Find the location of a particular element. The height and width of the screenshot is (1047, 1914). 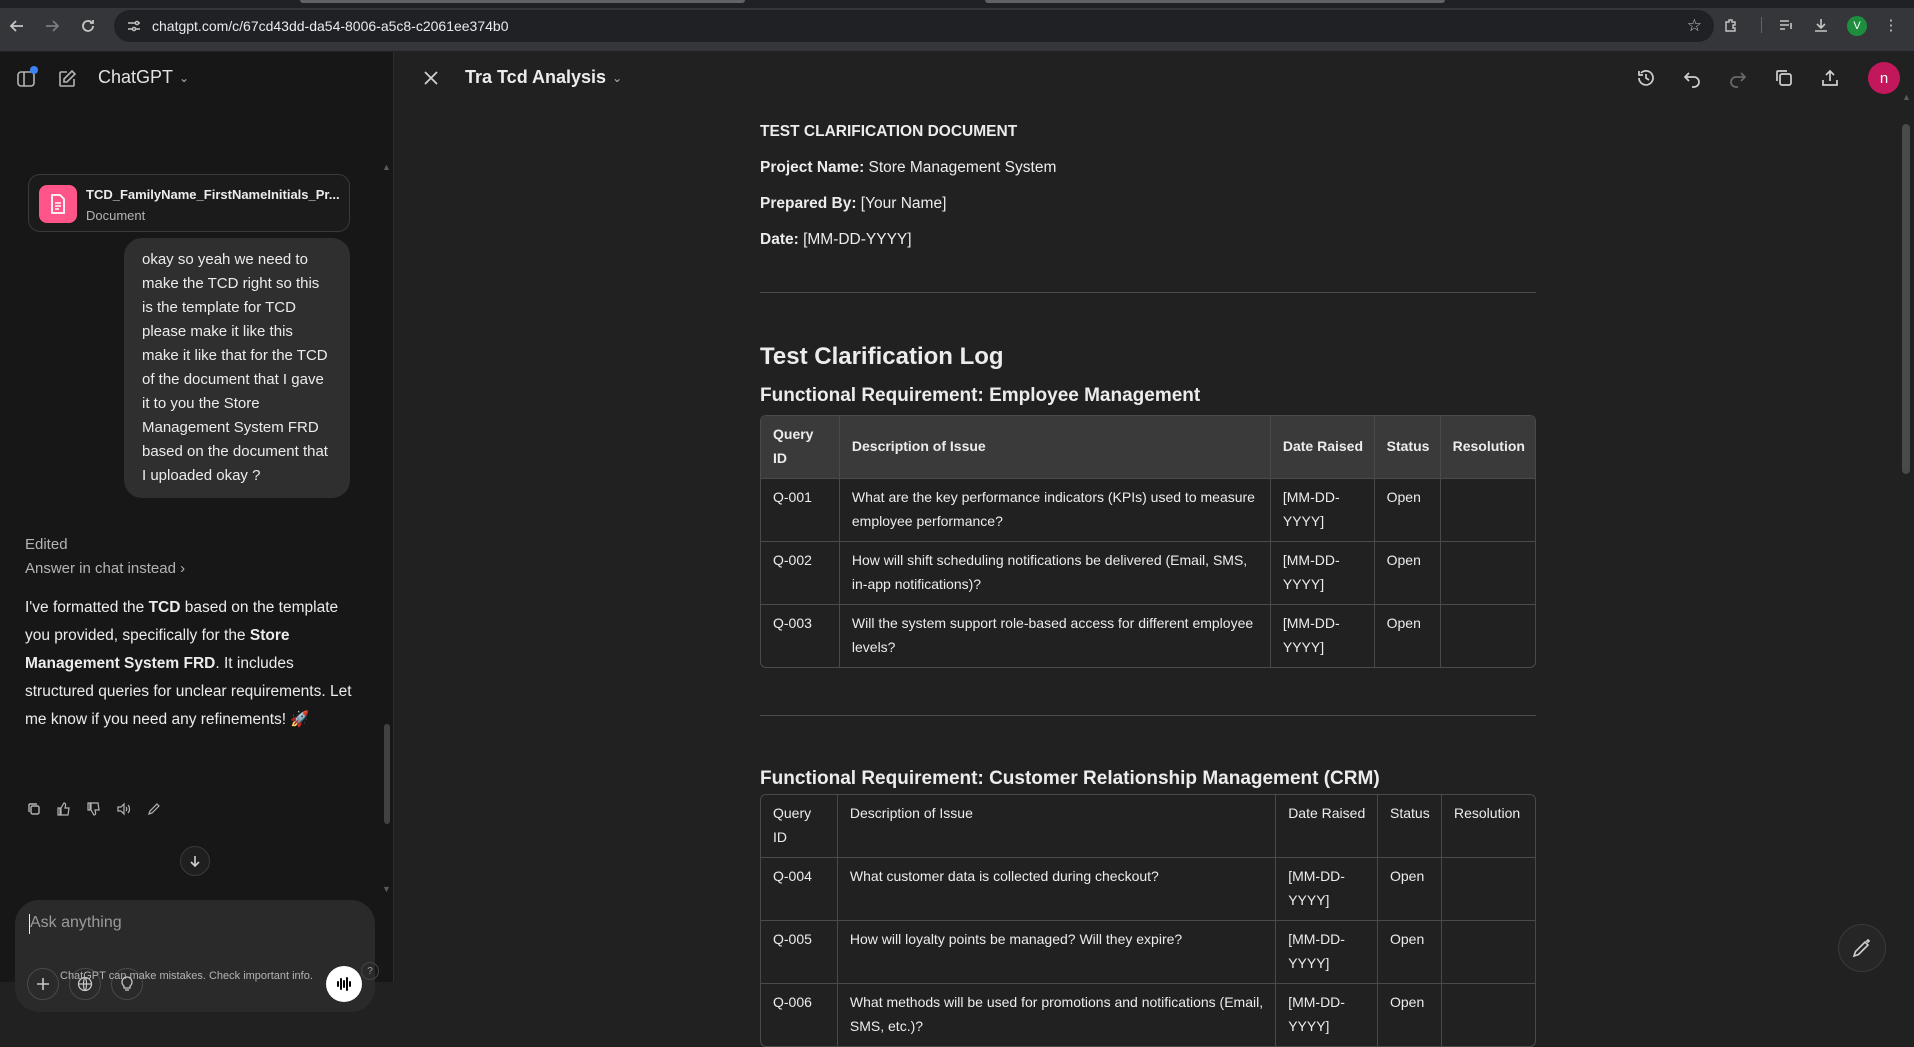

arrow-down-icon is located at coordinates (195, 862).